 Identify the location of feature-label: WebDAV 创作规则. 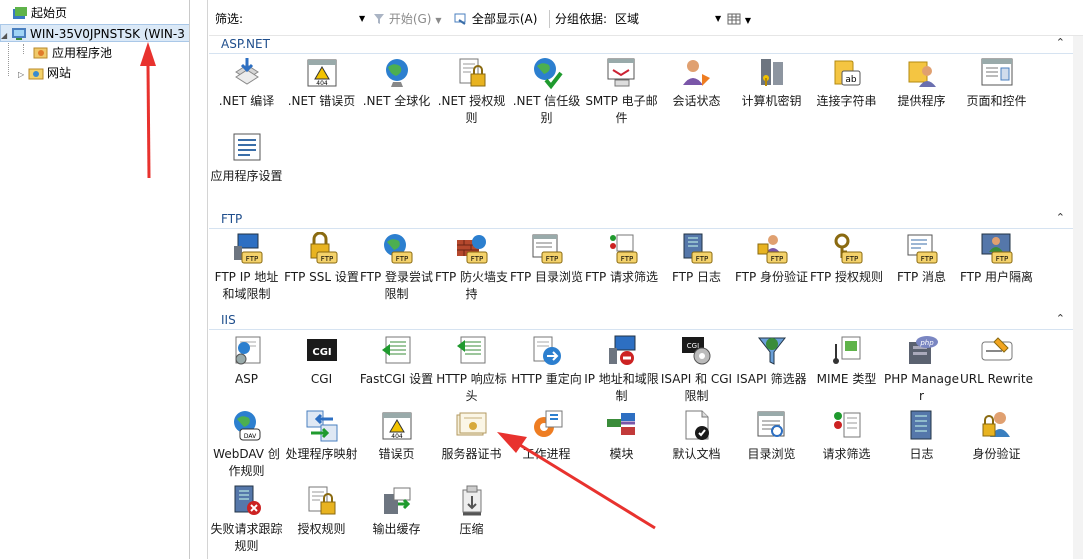
(246, 462).